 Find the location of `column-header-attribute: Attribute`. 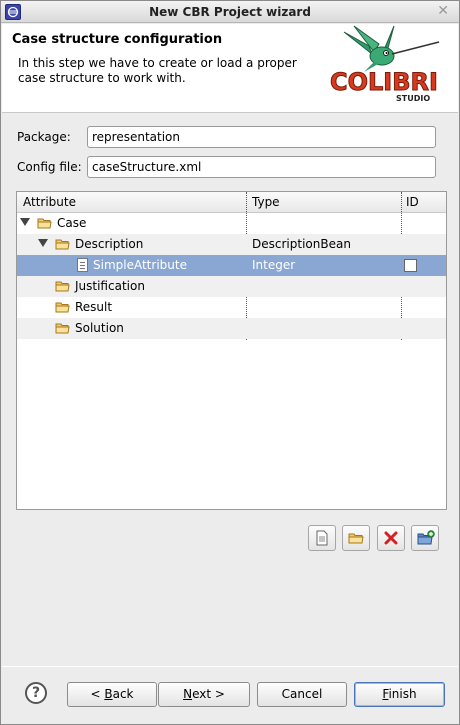

column-header-attribute: Attribute is located at coordinates (49, 202).